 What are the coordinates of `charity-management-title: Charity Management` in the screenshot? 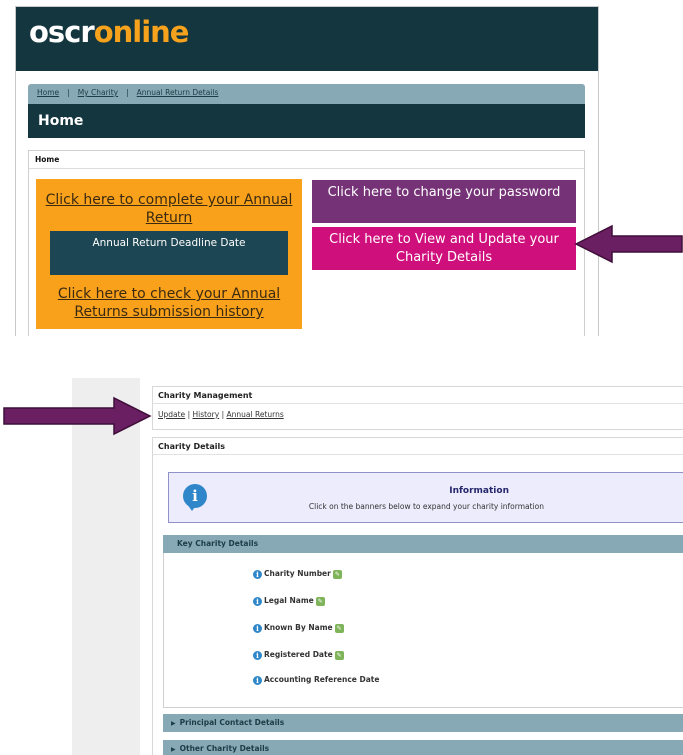 It's located at (418, 395).